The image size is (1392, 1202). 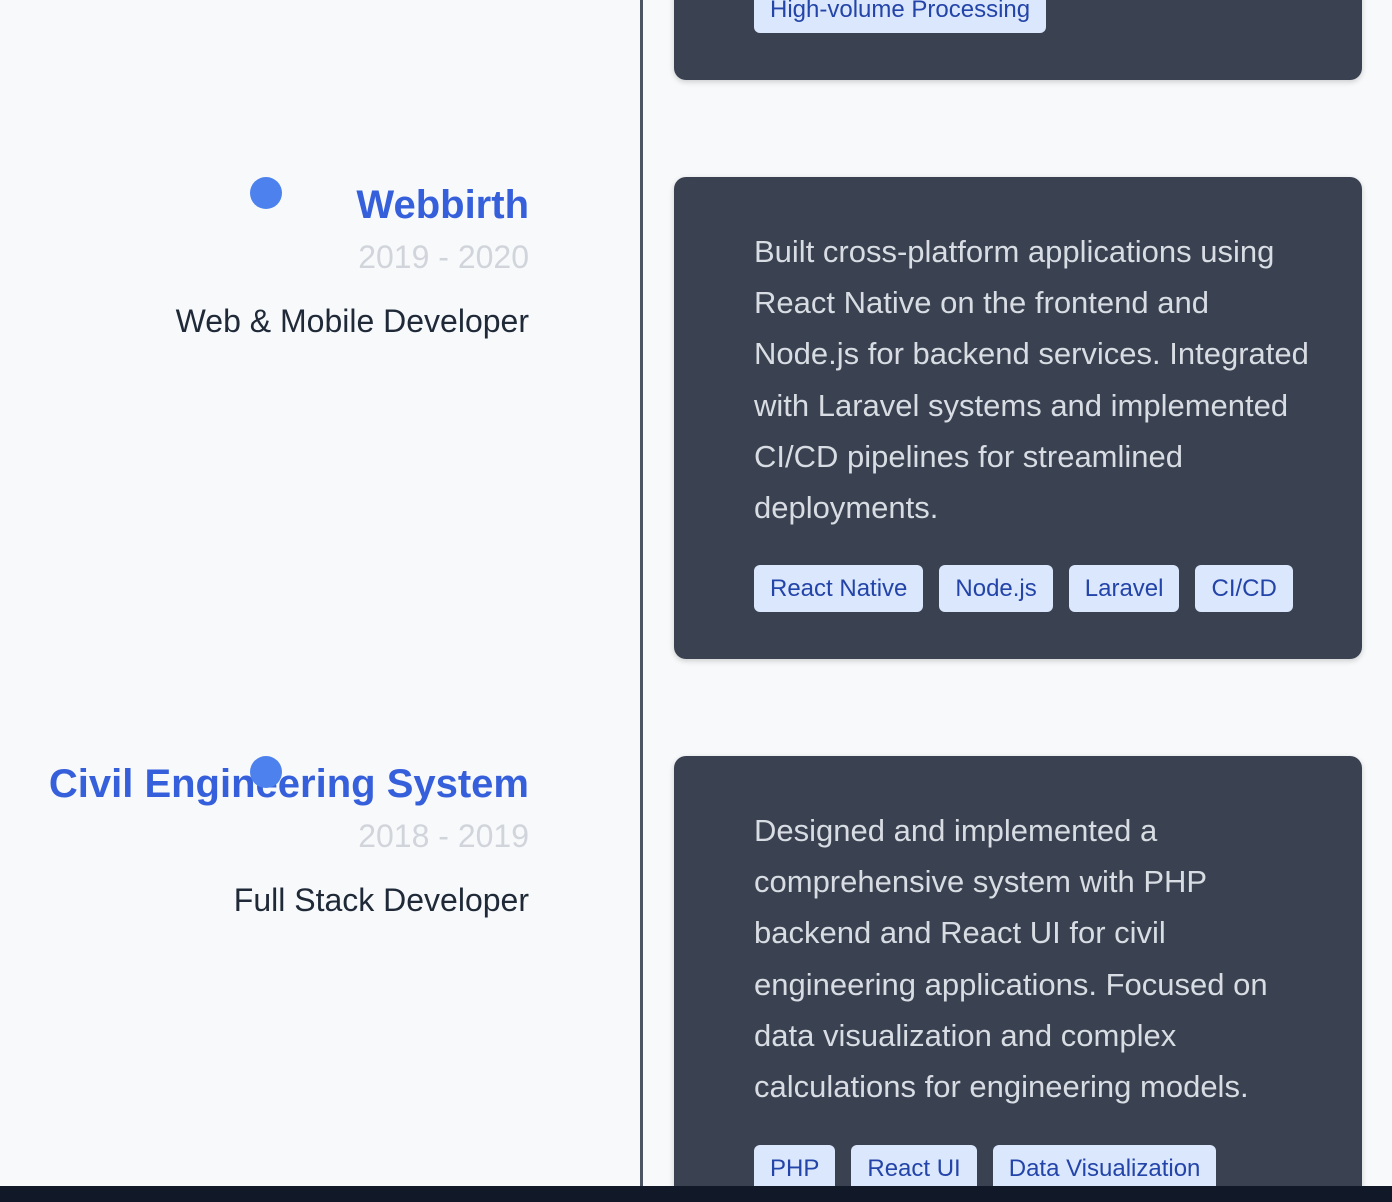 What do you see at coordinates (900, 16) in the screenshot?
I see `tag: High-volume Processing` at bounding box center [900, 16].